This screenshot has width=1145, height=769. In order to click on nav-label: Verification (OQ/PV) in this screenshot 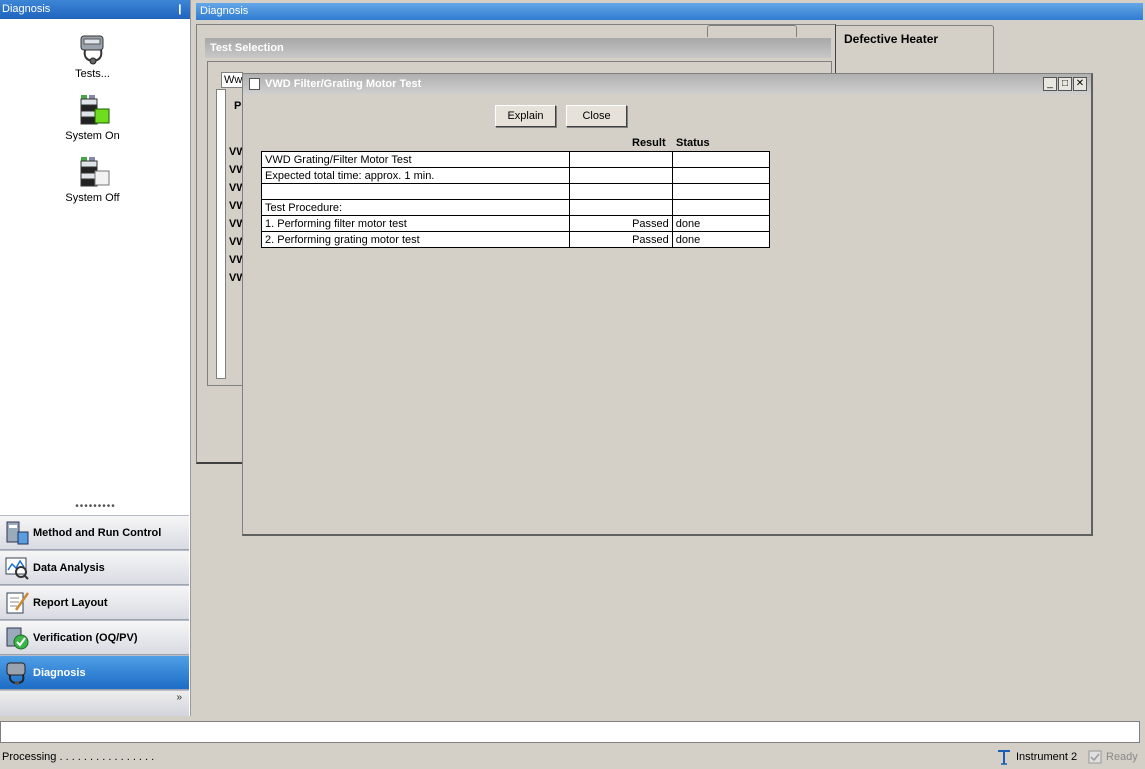, I will do `click(85, 637)`.